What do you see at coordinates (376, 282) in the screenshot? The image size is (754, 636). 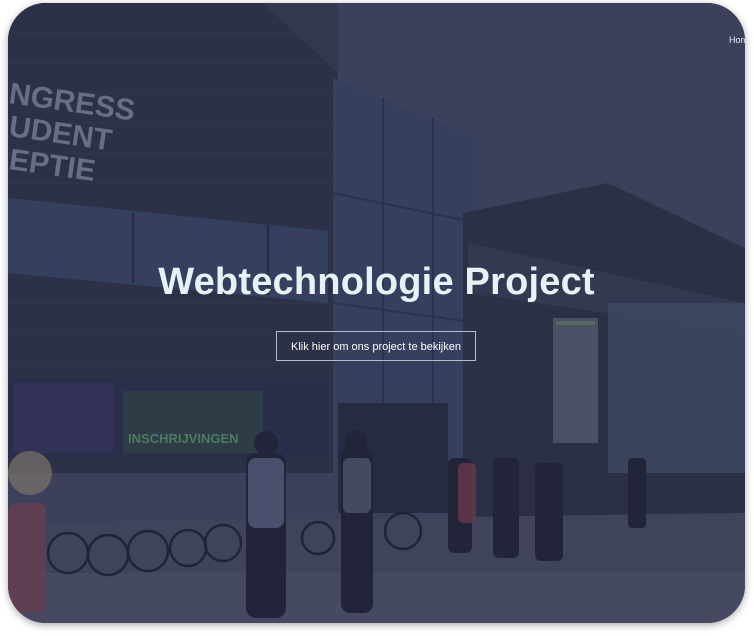 I see `hero-title: Webtechnologie Project` at bounding box center [376, 282].